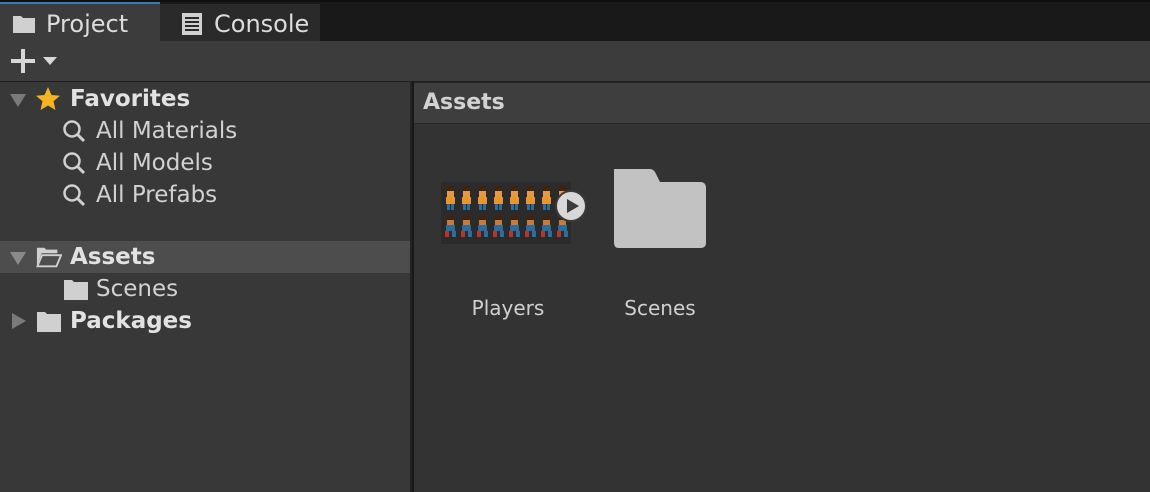 This screenshot has height=492, width=1150. I want to click on tab-console: Console, so click(240, 23).